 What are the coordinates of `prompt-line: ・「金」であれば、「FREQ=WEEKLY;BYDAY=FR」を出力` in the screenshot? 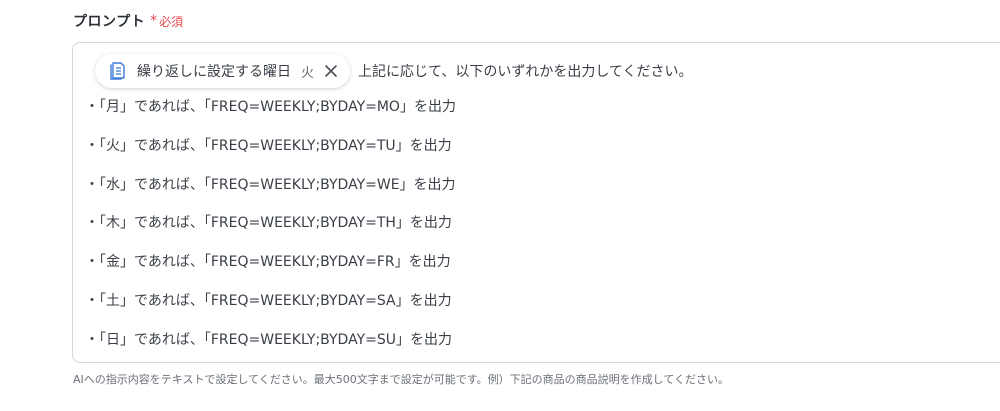 It's located at (268, 262).